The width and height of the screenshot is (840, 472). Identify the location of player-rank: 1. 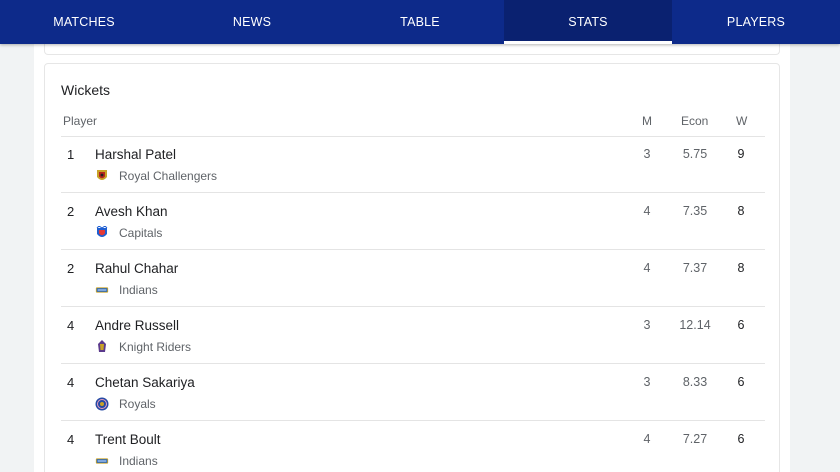
(71, 154).